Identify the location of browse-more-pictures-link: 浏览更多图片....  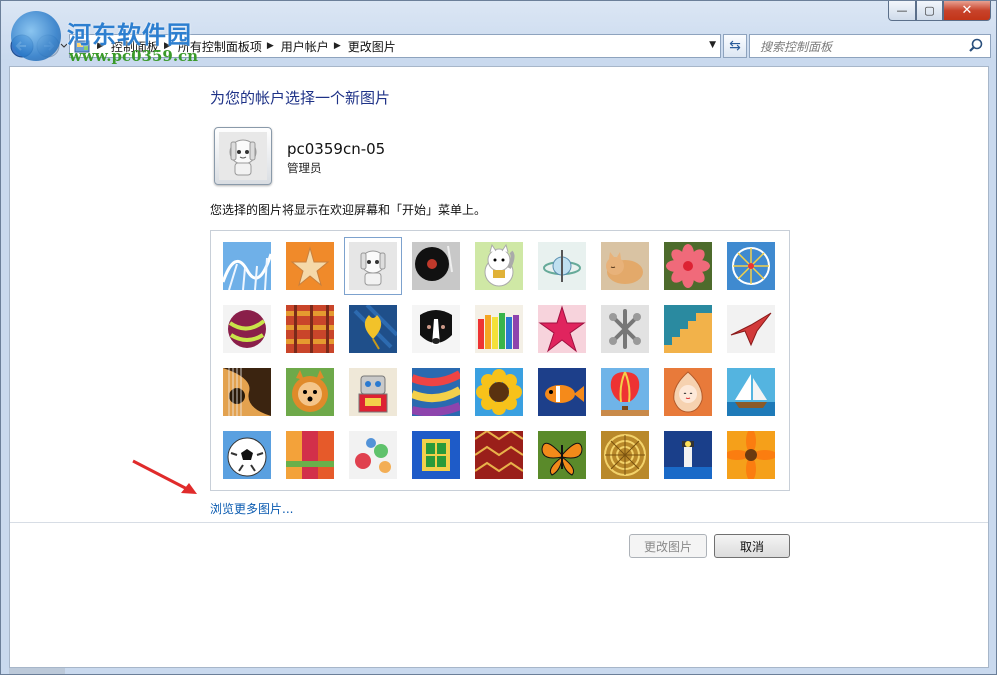
(251, 508).